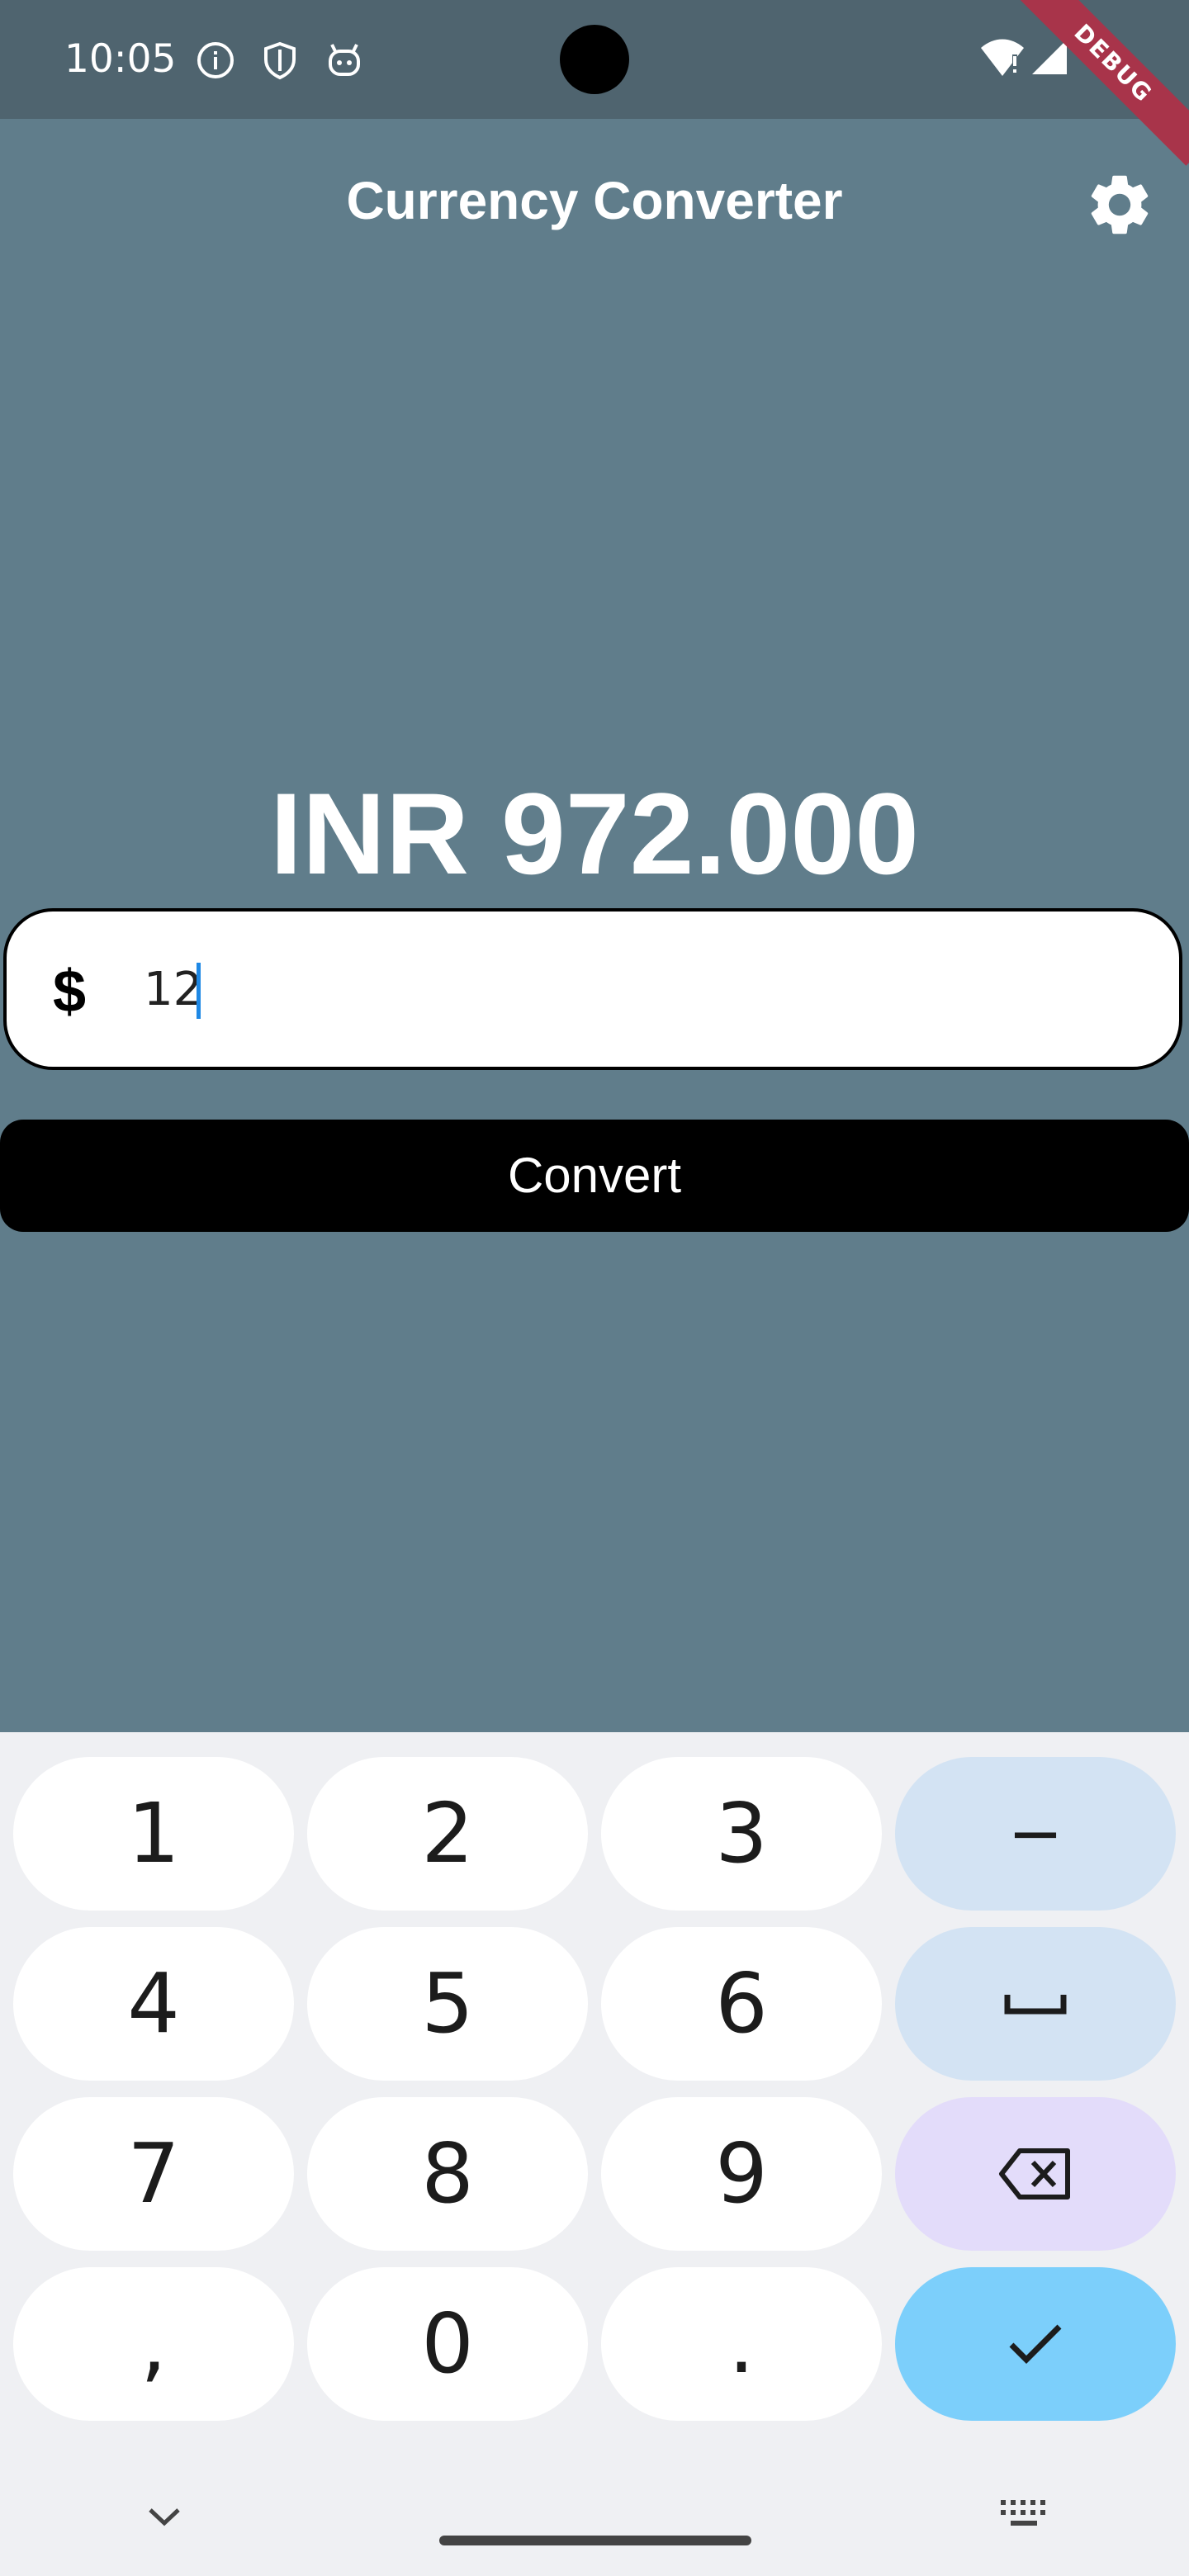  I want to click on key-minus: −, so click(1035, 1834).